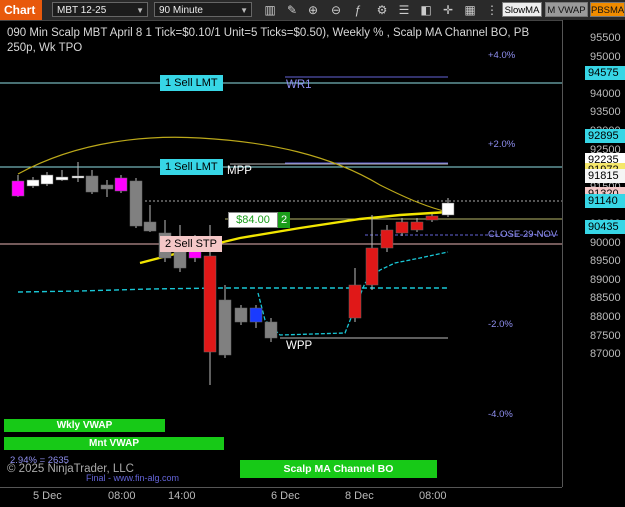 This screenshot has height=507, width=625. Describe the element at coordinates (566, 9) in the screenshot. I see `m-vwap-button: M VWAP` at that location.